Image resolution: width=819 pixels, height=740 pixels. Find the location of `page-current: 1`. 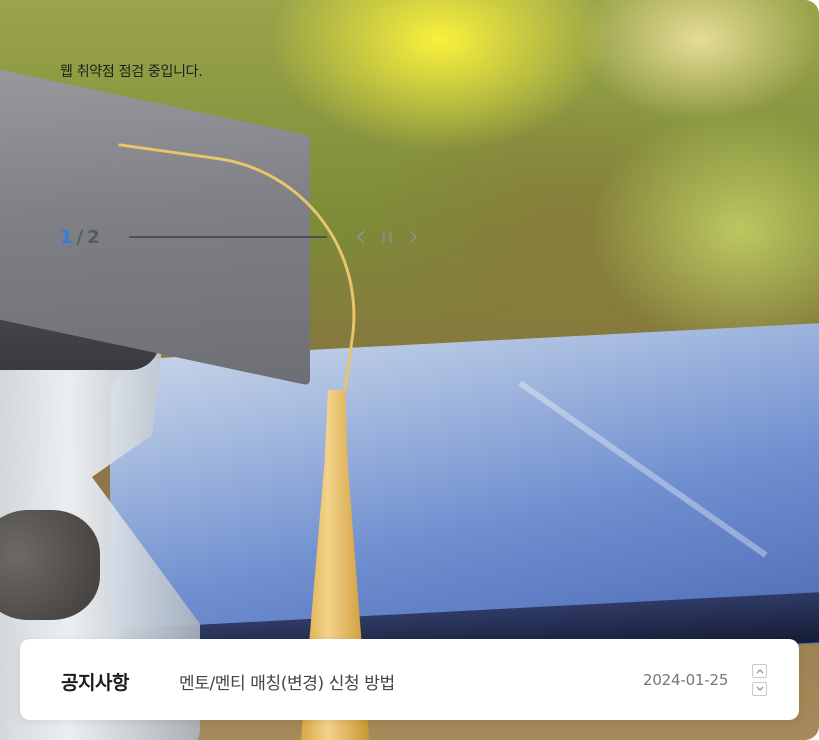

page-current: 1 is located at coordinates (66, 237).